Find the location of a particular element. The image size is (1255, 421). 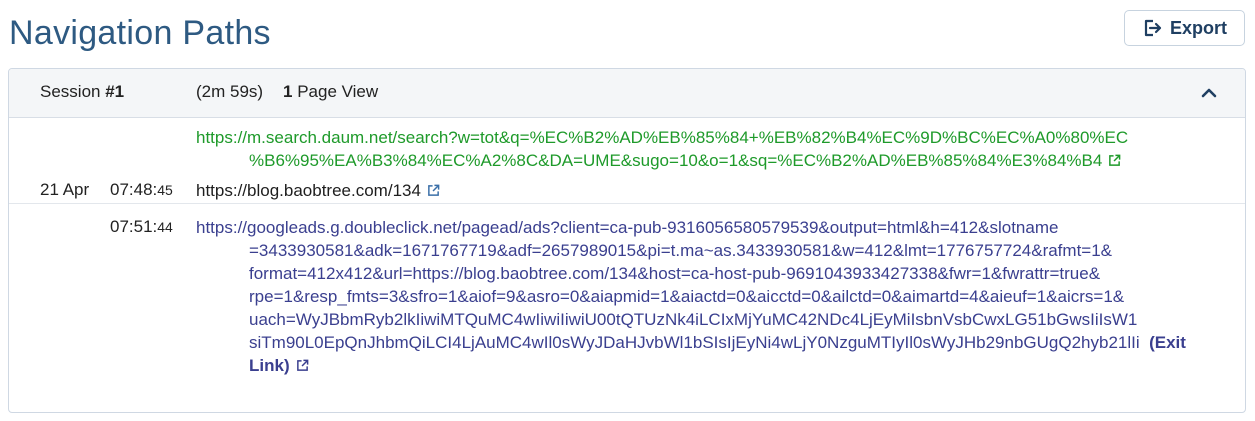

session-duration: (2m 59s) is located at coordinates (230, 91).